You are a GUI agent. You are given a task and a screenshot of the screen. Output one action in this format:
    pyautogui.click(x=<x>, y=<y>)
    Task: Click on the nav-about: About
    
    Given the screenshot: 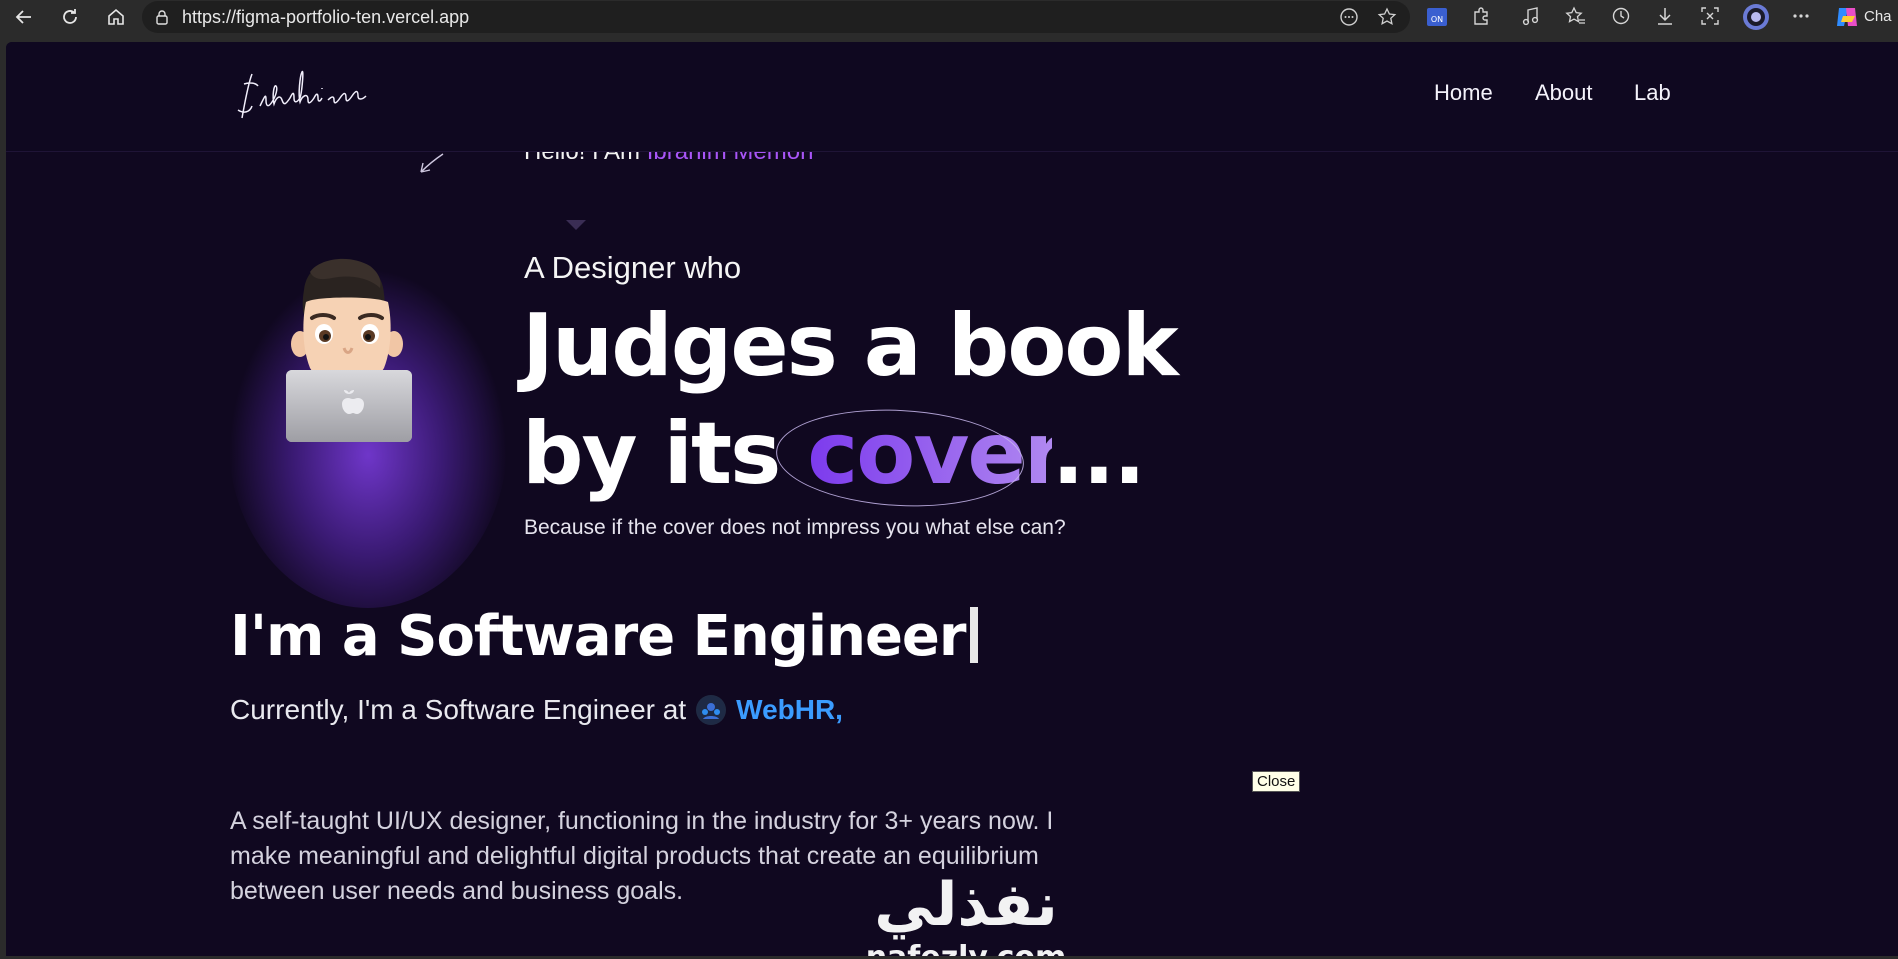 What is the action you would take?
    pyautogui.click(x=1564, y=93)
    